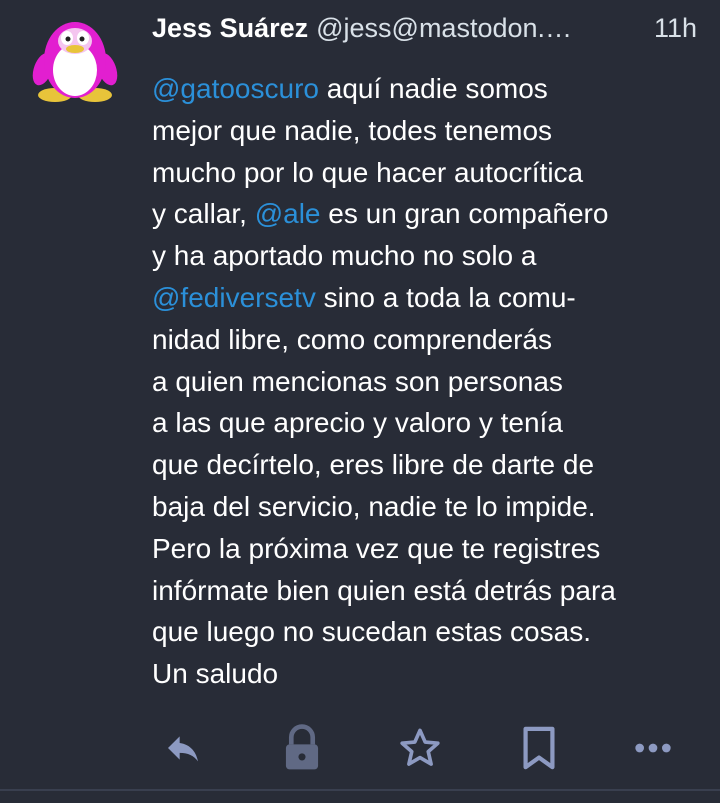  What do you see at coordinates (384, 590) in the screenshot?
I see `status-text: infórmate bien quien está detrás para` at bounding box center [384, 590].